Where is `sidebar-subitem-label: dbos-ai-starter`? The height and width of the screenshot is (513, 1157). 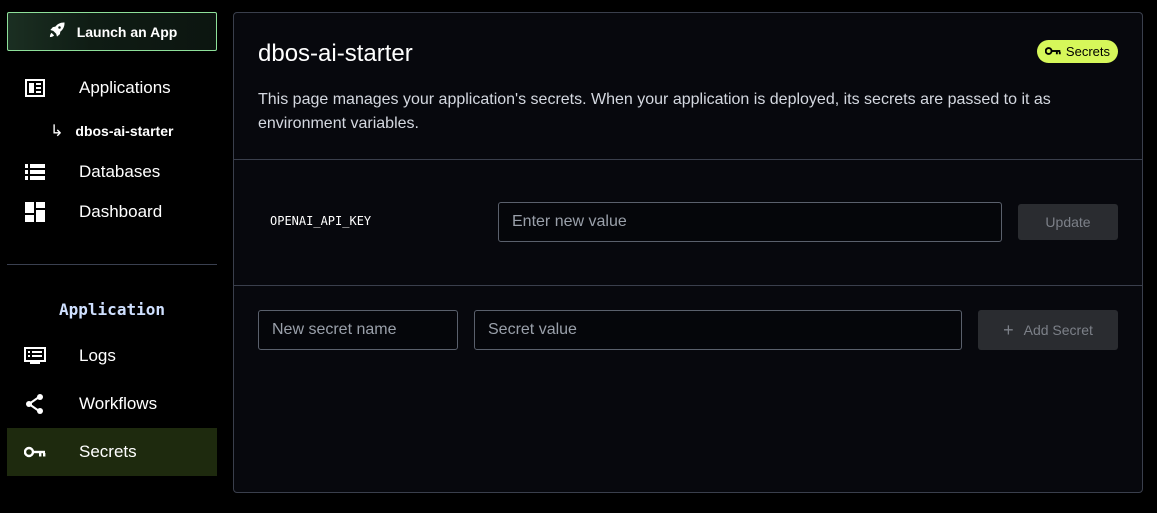
sidebar-subitem-label: dbos-ai-starter is located at coordinates (124, 131).